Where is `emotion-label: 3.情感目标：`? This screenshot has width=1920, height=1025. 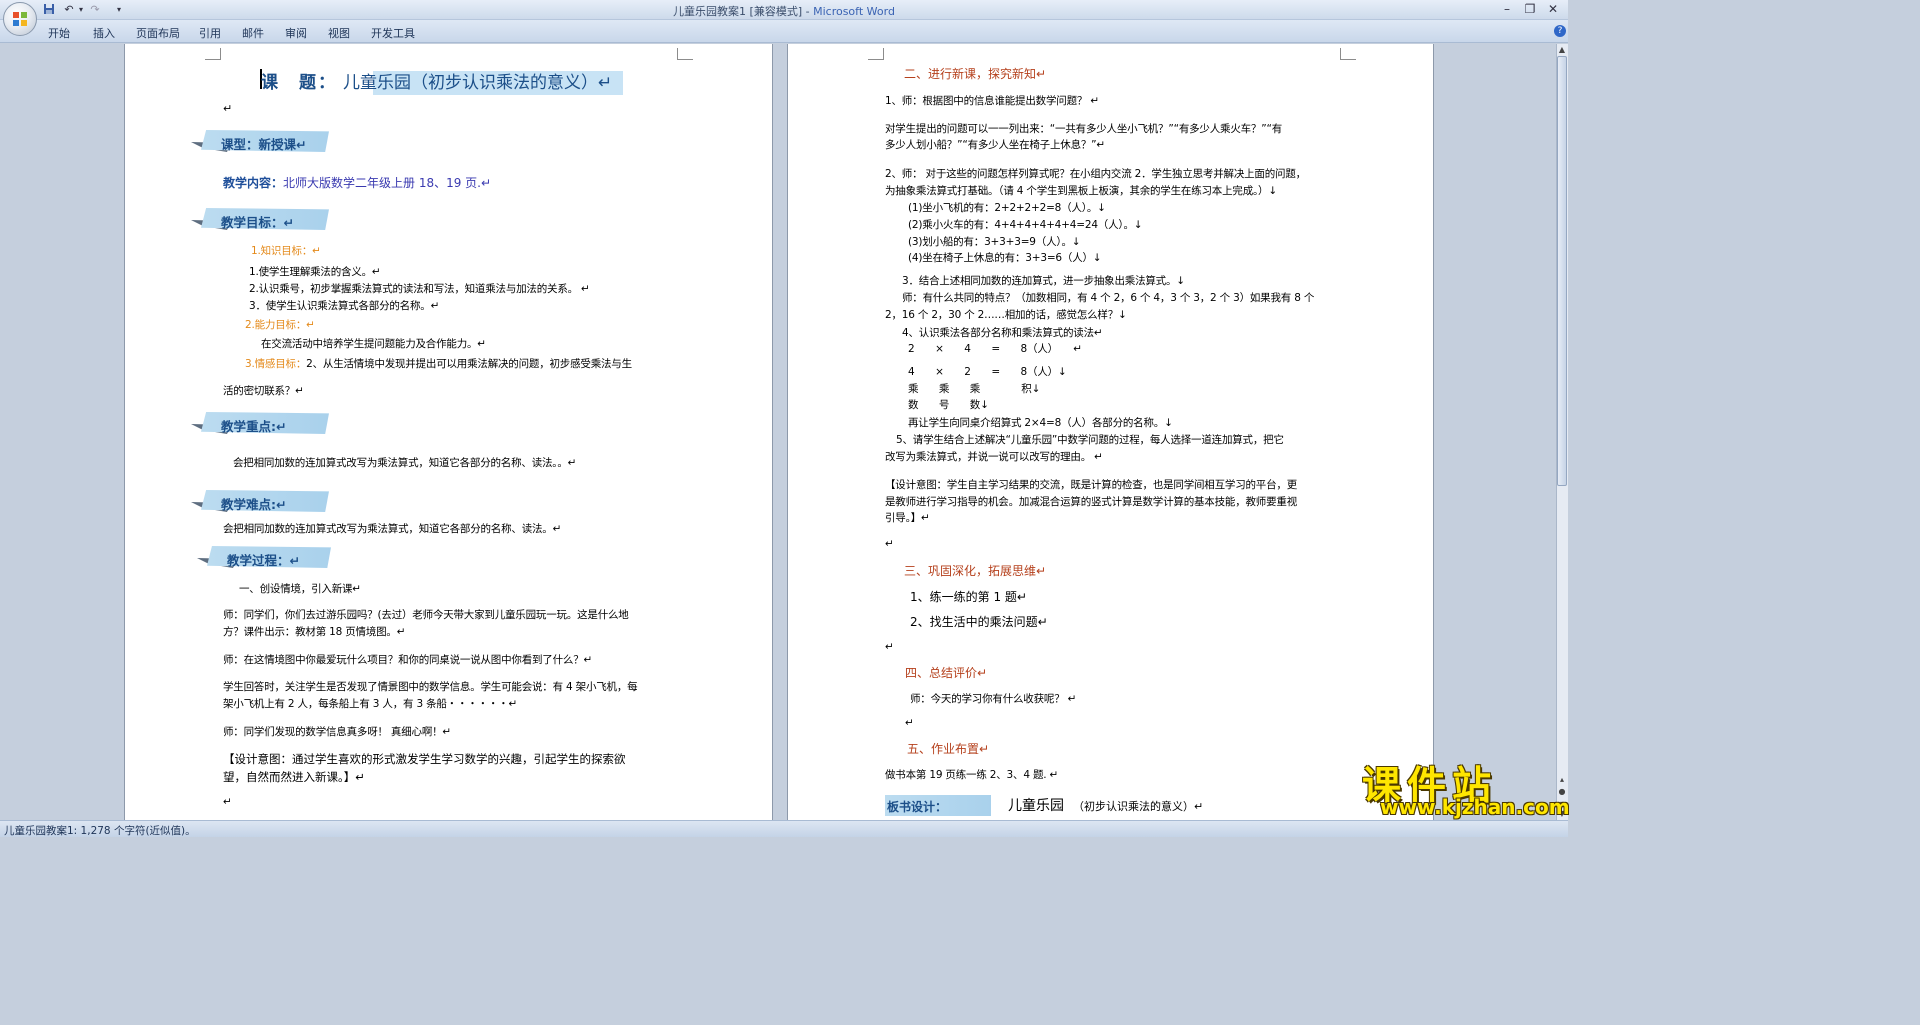 emotion-label: 3.情感目标： is located at coordinates (276, 364).